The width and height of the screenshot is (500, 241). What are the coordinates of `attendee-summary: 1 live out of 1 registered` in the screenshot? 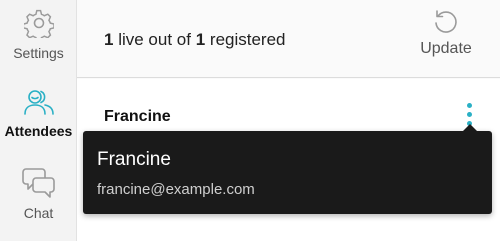 It's located at (195, 40).